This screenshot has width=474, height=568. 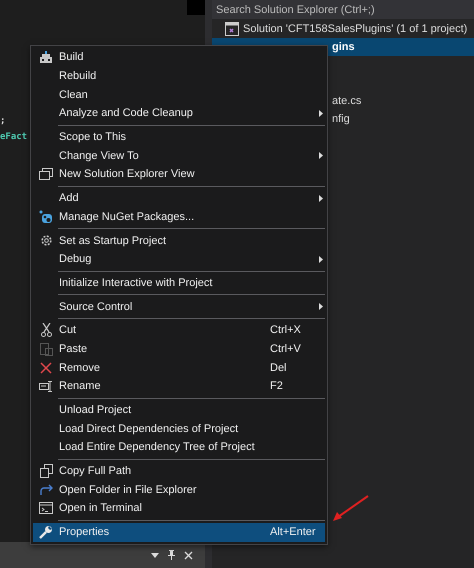 What do you see at coordinates (46, 532) in the screenshot?
I see `wrench-icon` at bounding box center [46, 532].